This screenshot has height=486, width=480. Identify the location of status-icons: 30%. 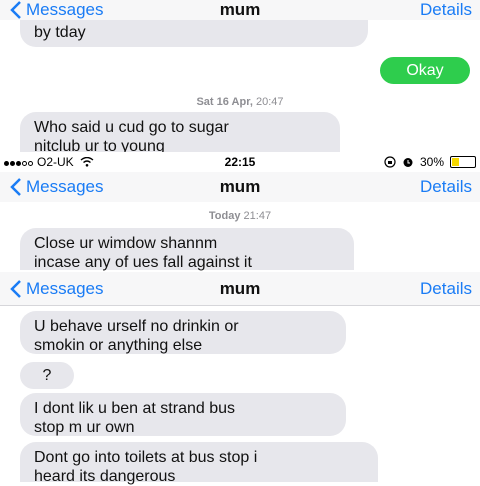
(430, 162).